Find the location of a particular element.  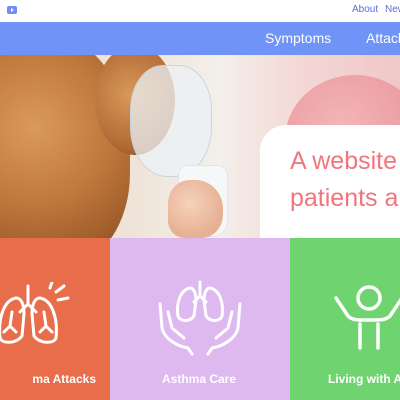

nebulizer-mask is located at coordinates (171, 121).